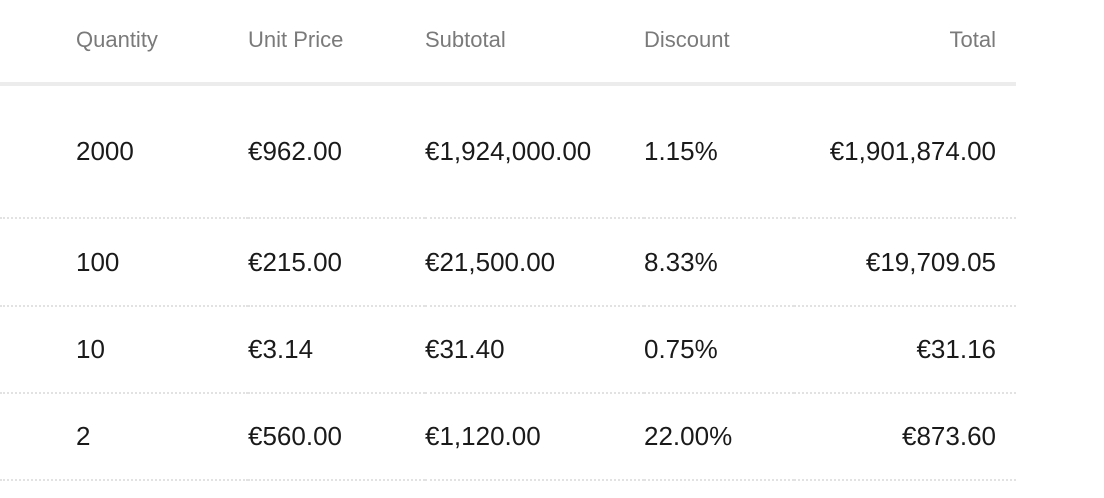 The width and height of the screenshot is (1104, 498). Describe the element at coordinates (719, 151) in the screenshot. I see `cell-discount: 1.15%` at that location.